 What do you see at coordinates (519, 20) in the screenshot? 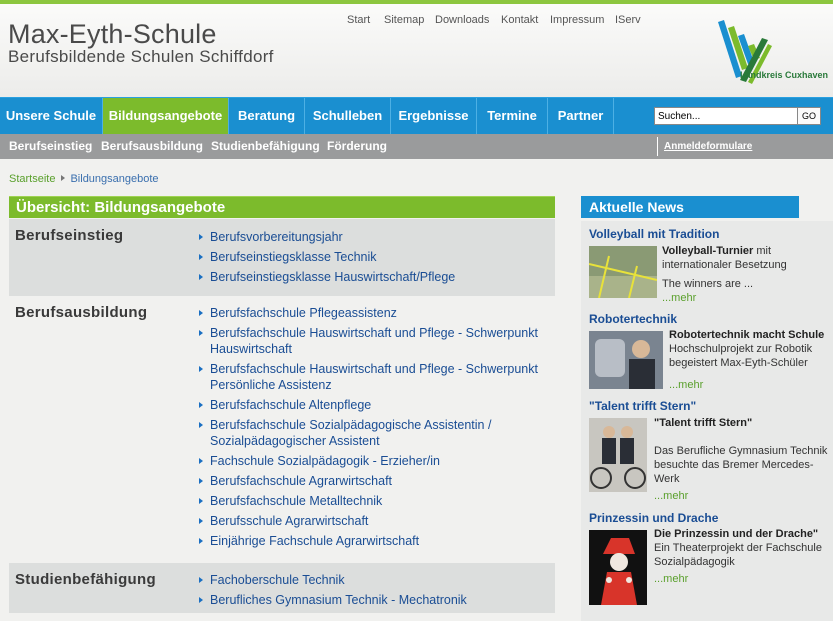
I see `toplink-kontakt: Kontakt` at bounding box center [519, 20].